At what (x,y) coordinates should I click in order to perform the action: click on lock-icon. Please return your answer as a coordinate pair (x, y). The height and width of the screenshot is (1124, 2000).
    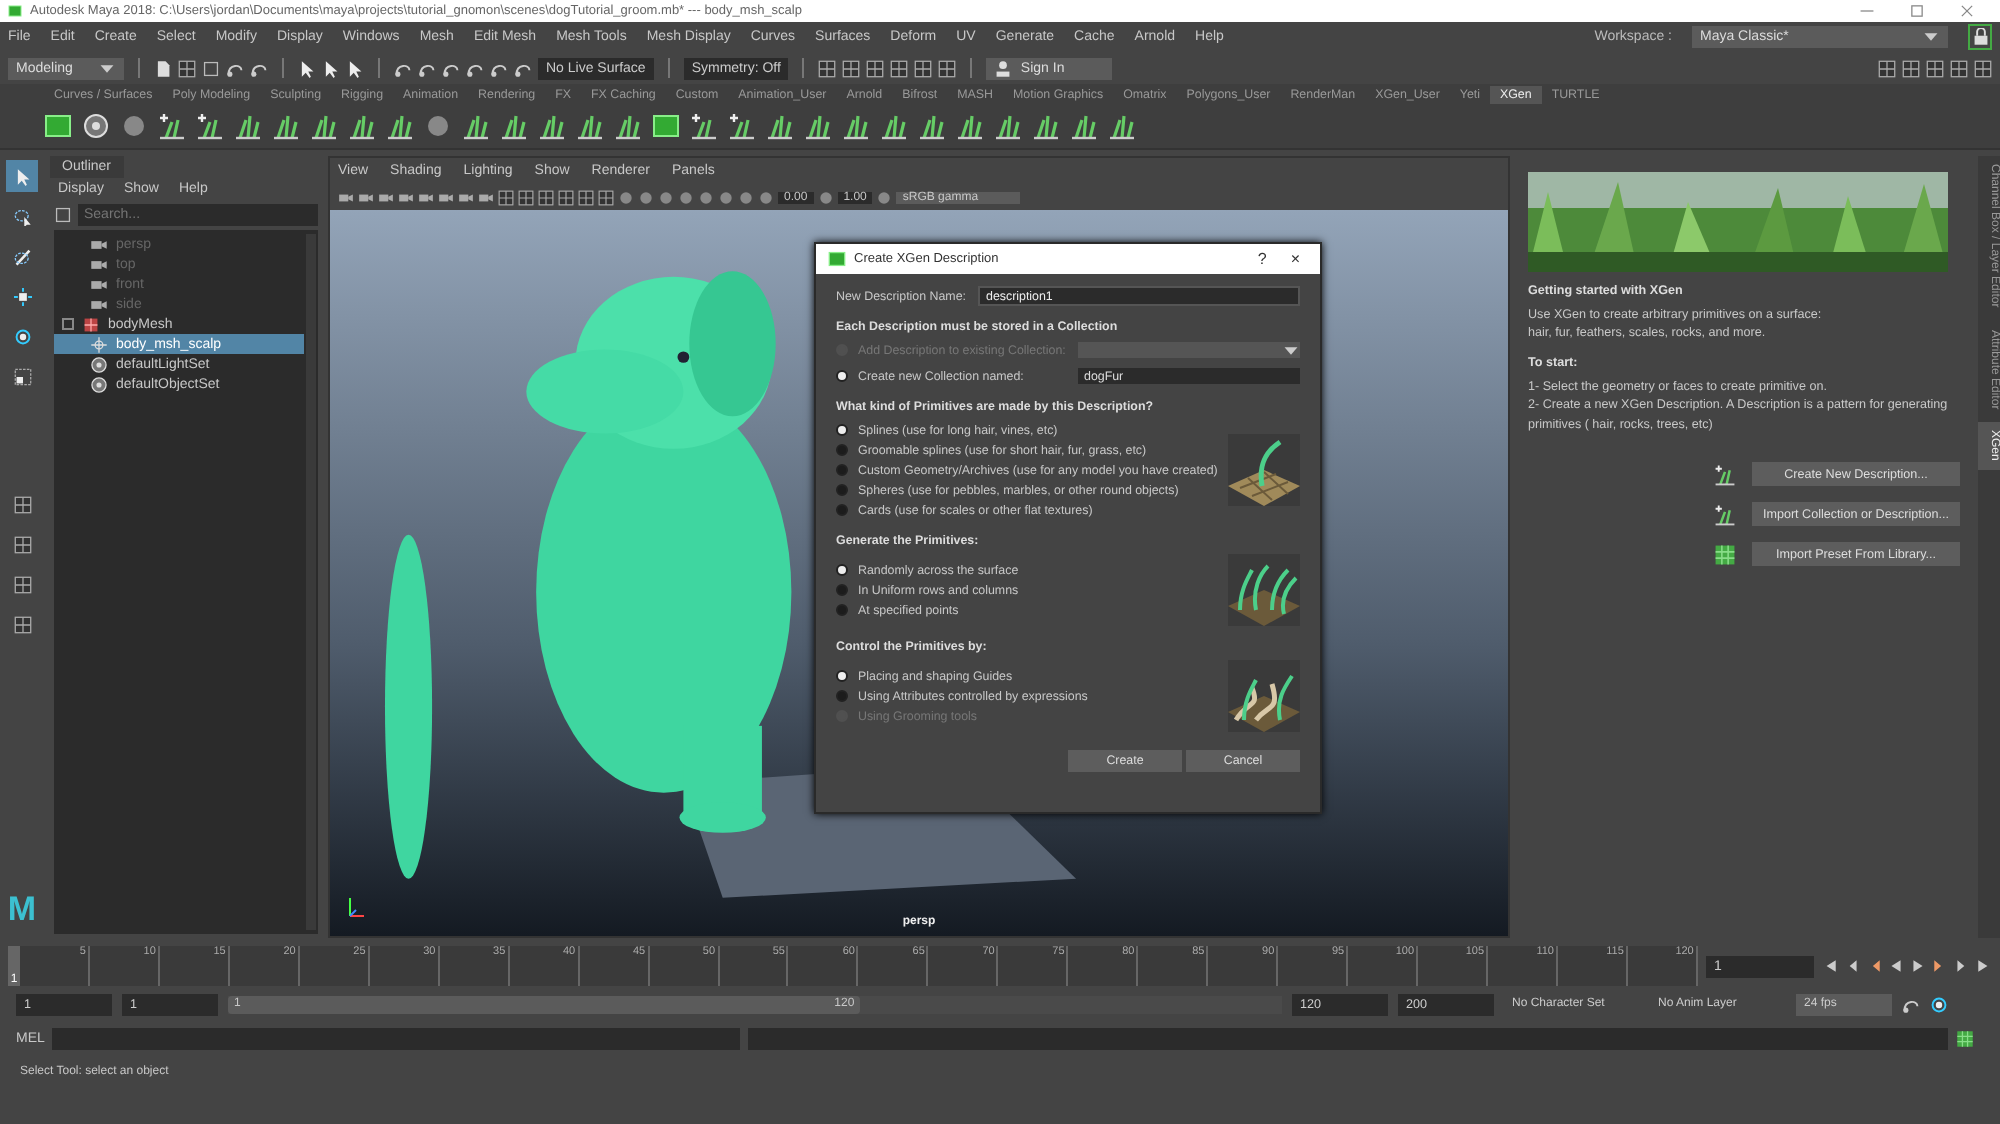
    Looking at the image, I should click on (1980, 37).